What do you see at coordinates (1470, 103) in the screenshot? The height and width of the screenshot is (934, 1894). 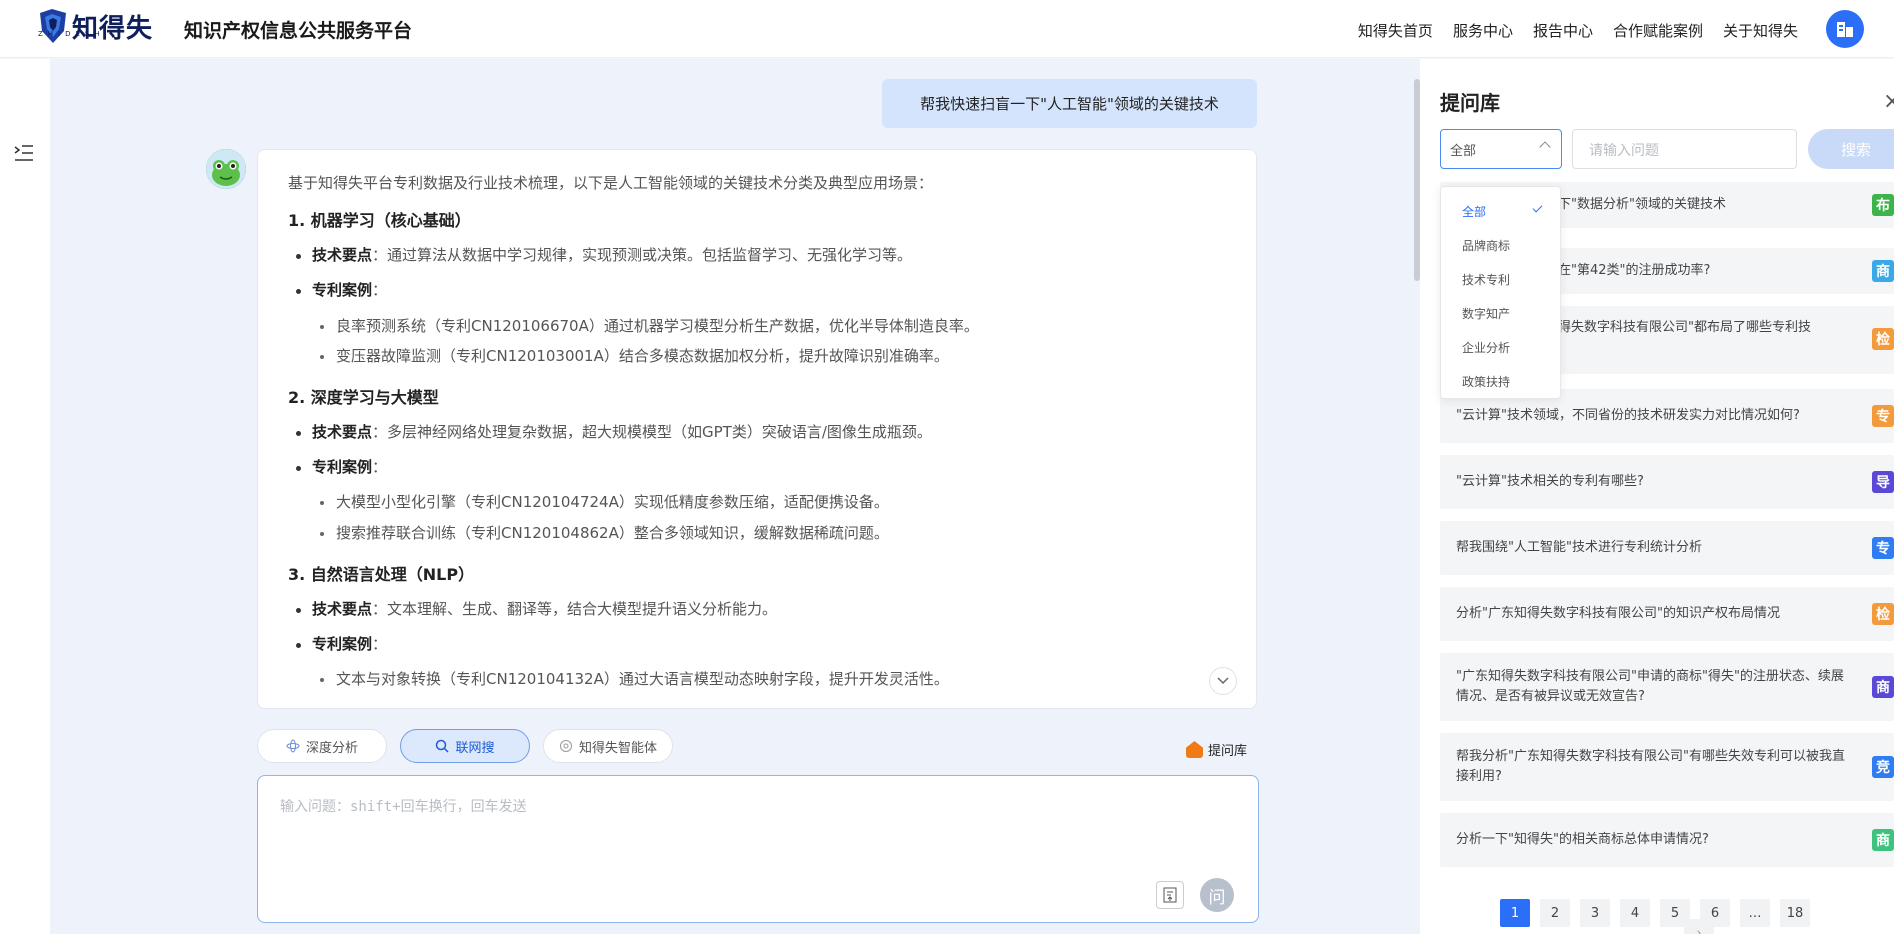 I see `panel-title: 提问库` at bounding box center [1470, 103].